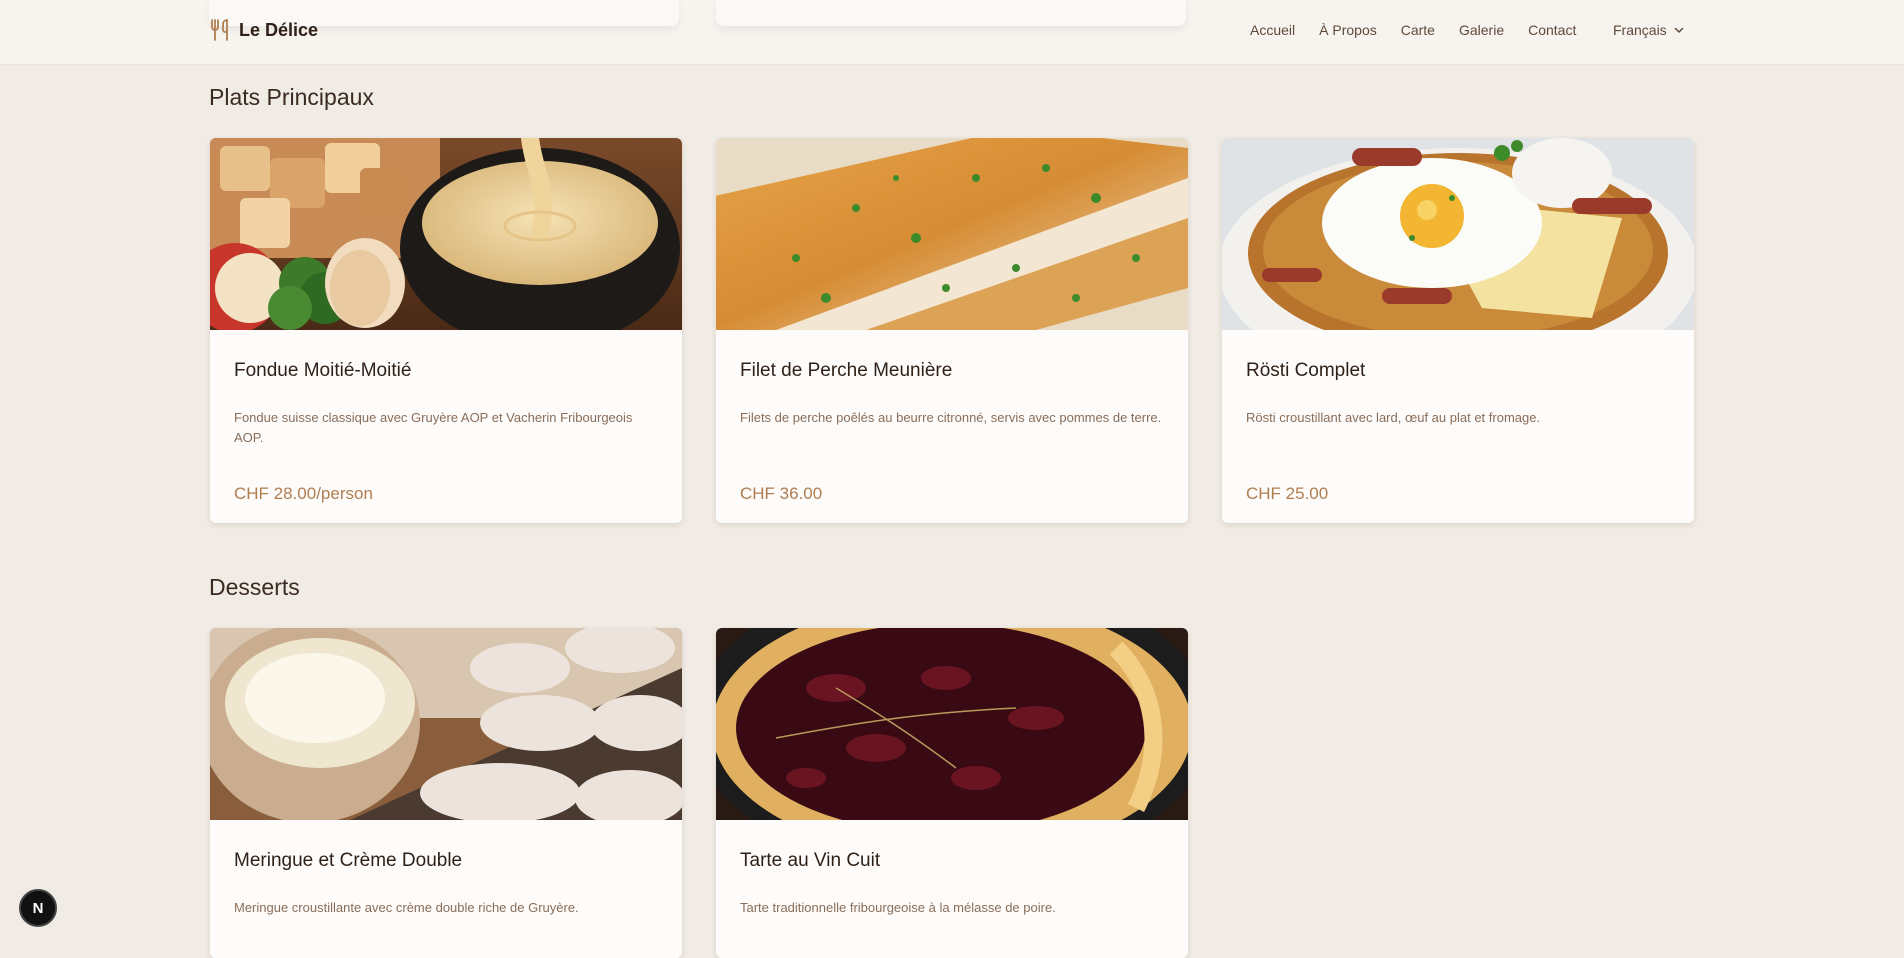  What do you see at coordinates (810, 860) in the screenshot?
I see `dish-name: Tarte au Vin Cuit` at bounding box center [810, 860].